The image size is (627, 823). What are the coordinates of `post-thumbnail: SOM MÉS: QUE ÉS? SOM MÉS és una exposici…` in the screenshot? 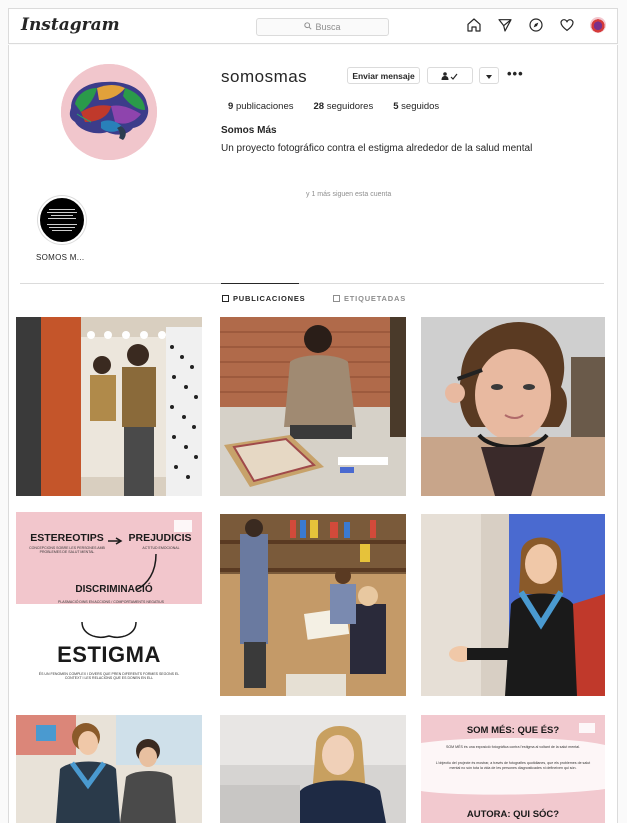 It's located at (513, 769).